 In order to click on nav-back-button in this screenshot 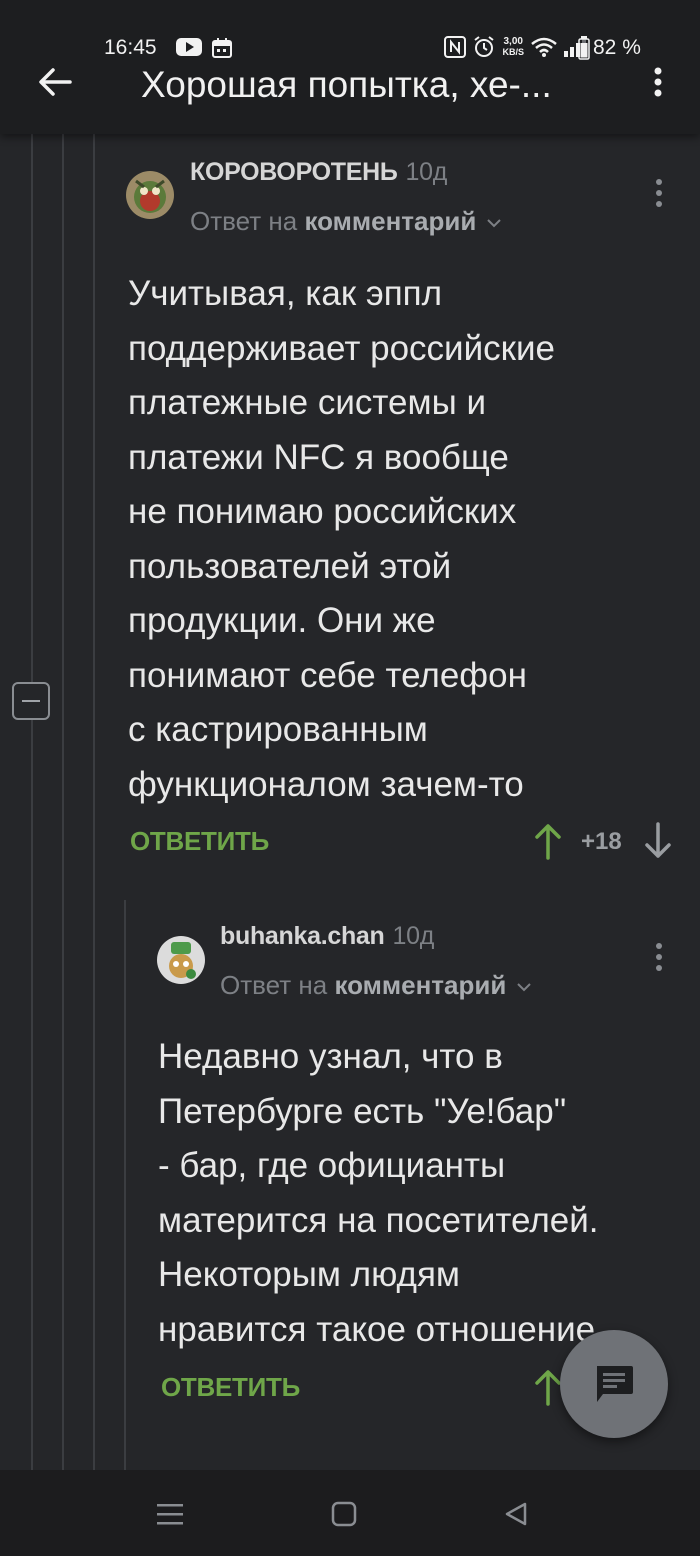, I will do `click(516, 1514)`.